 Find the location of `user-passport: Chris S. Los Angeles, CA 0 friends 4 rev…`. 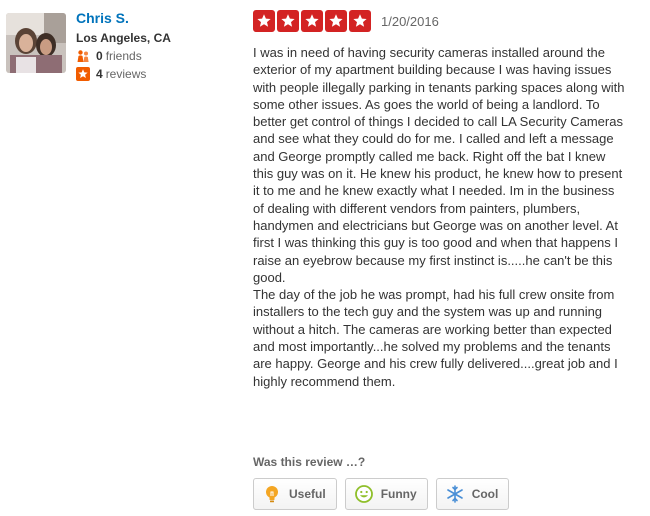

user-passport: Chris S. Los Angeles, CA 0 friends 4 rev… is located at coordinates (121, 45).